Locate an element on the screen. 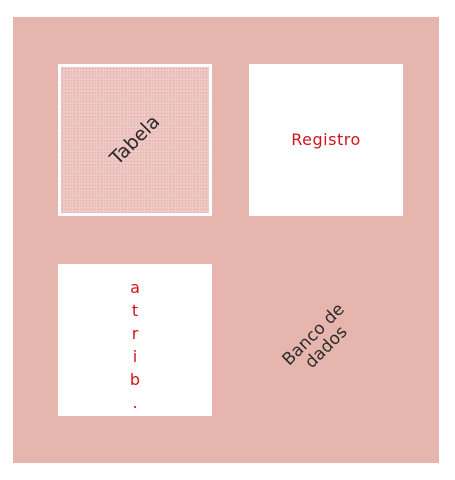  atrib-card: a t r i b . is located at coordinates (135, 340).